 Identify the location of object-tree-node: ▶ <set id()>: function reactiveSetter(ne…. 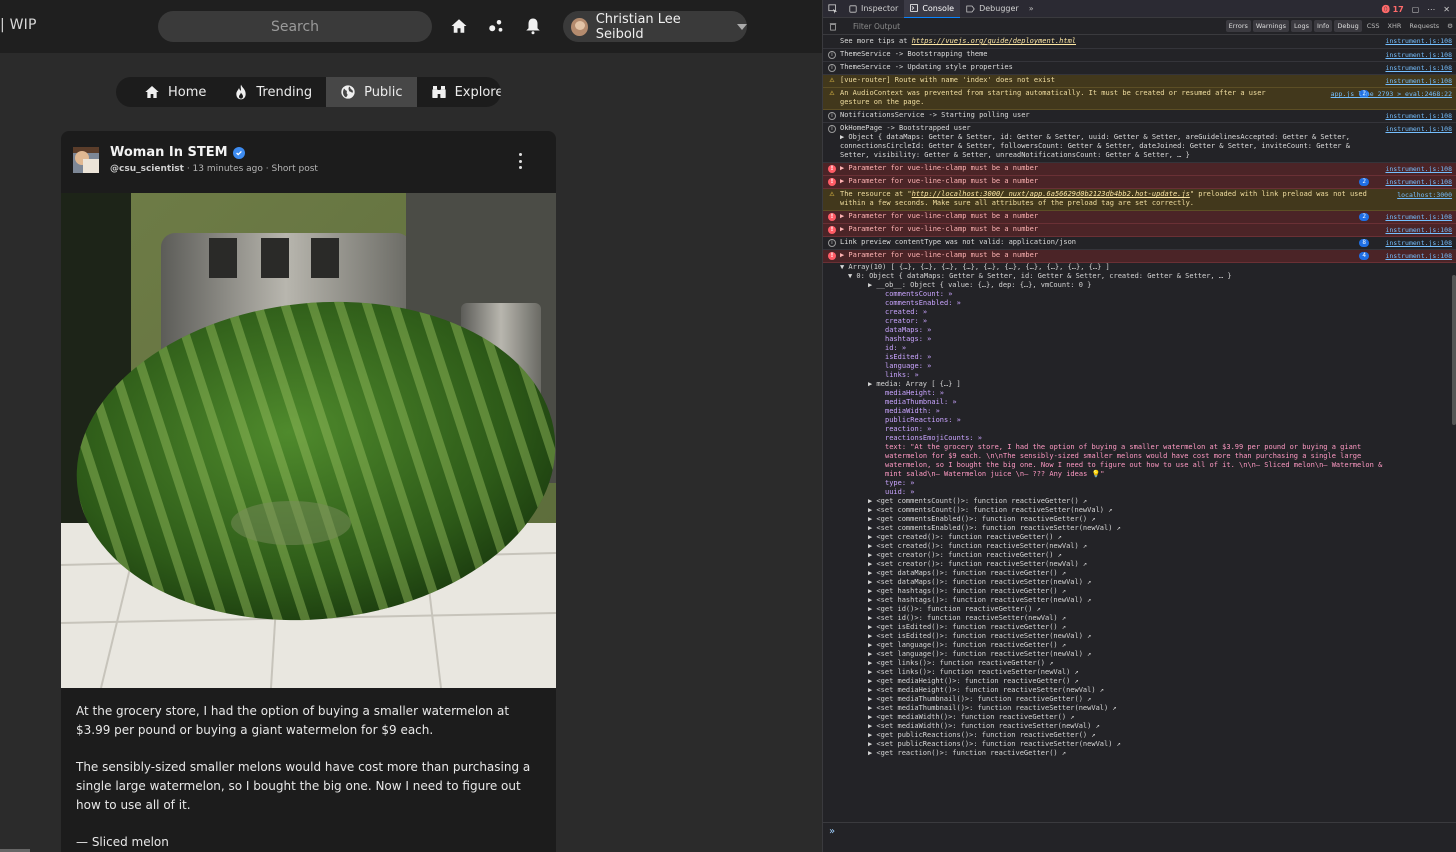
(1148, 618).